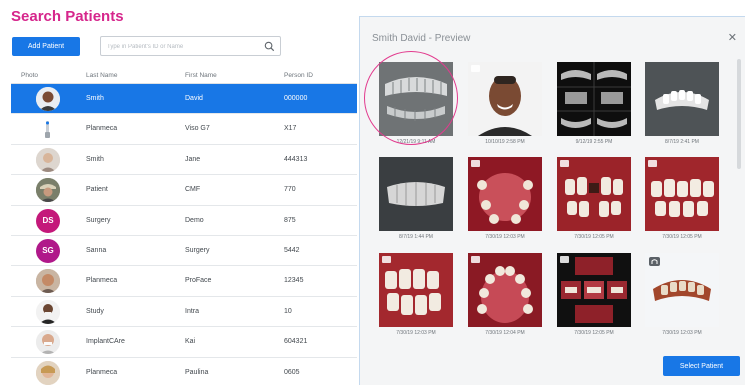 This screenshot has width=745, height=385. I want to click on first-name-cell: Paulina, so click(197, 372).